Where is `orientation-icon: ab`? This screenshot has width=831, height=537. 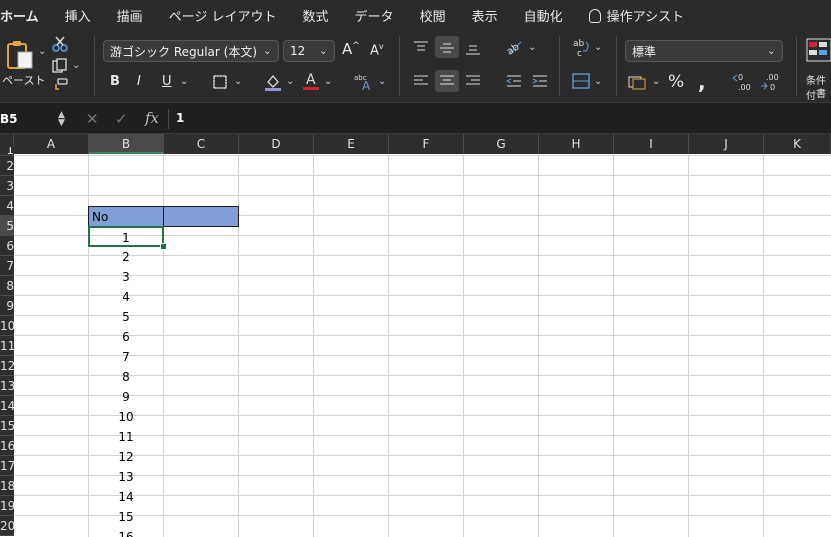
orientation-icon: ab is located at coordinates (514, 49).